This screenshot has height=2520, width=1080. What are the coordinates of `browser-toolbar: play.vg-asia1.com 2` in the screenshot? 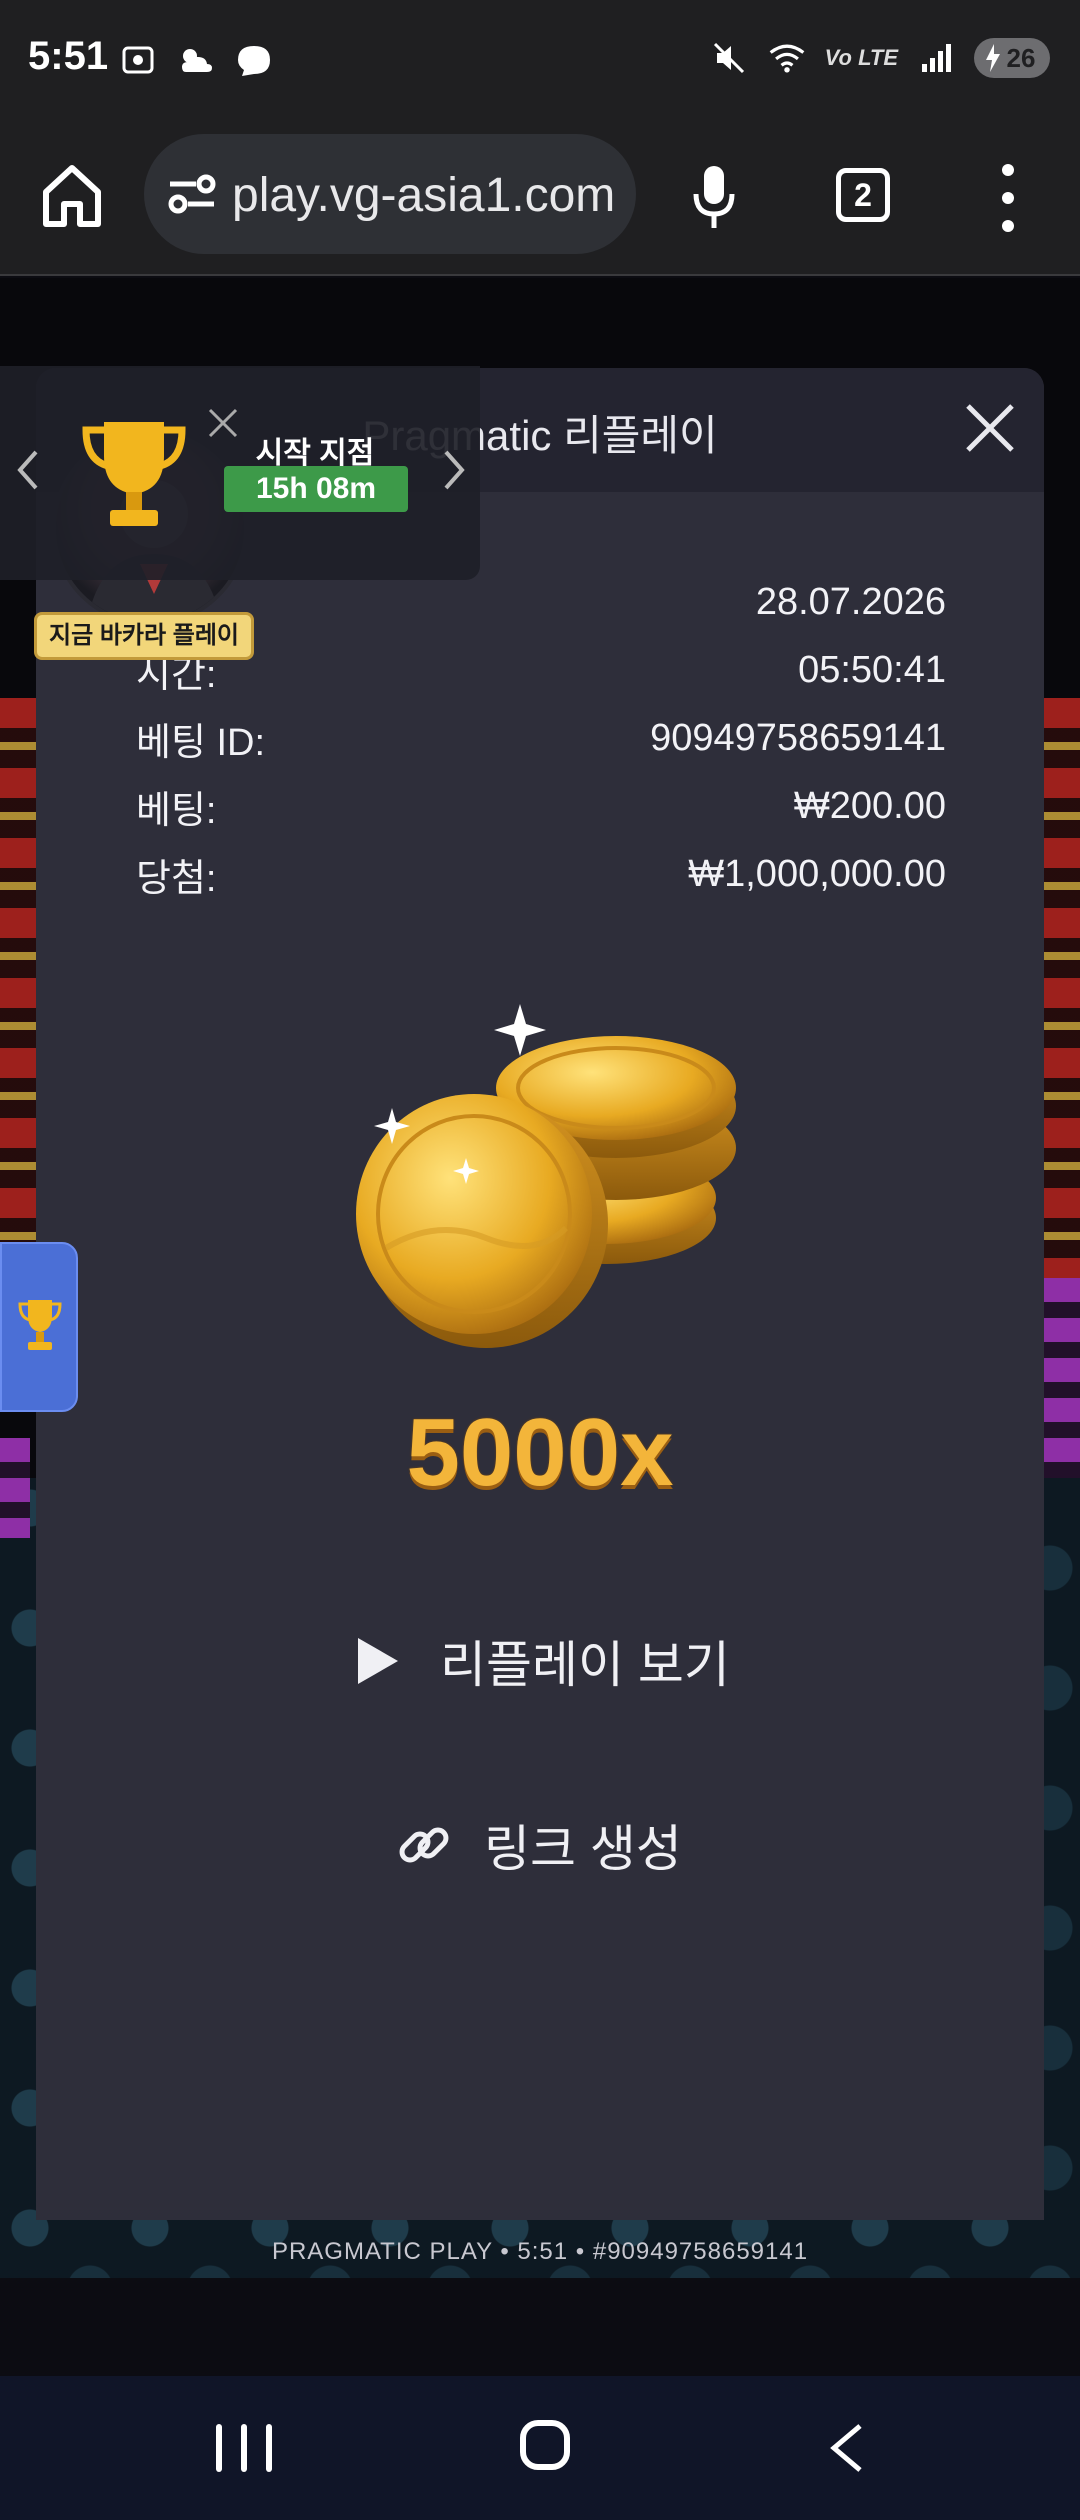 It's located at (540, 198).